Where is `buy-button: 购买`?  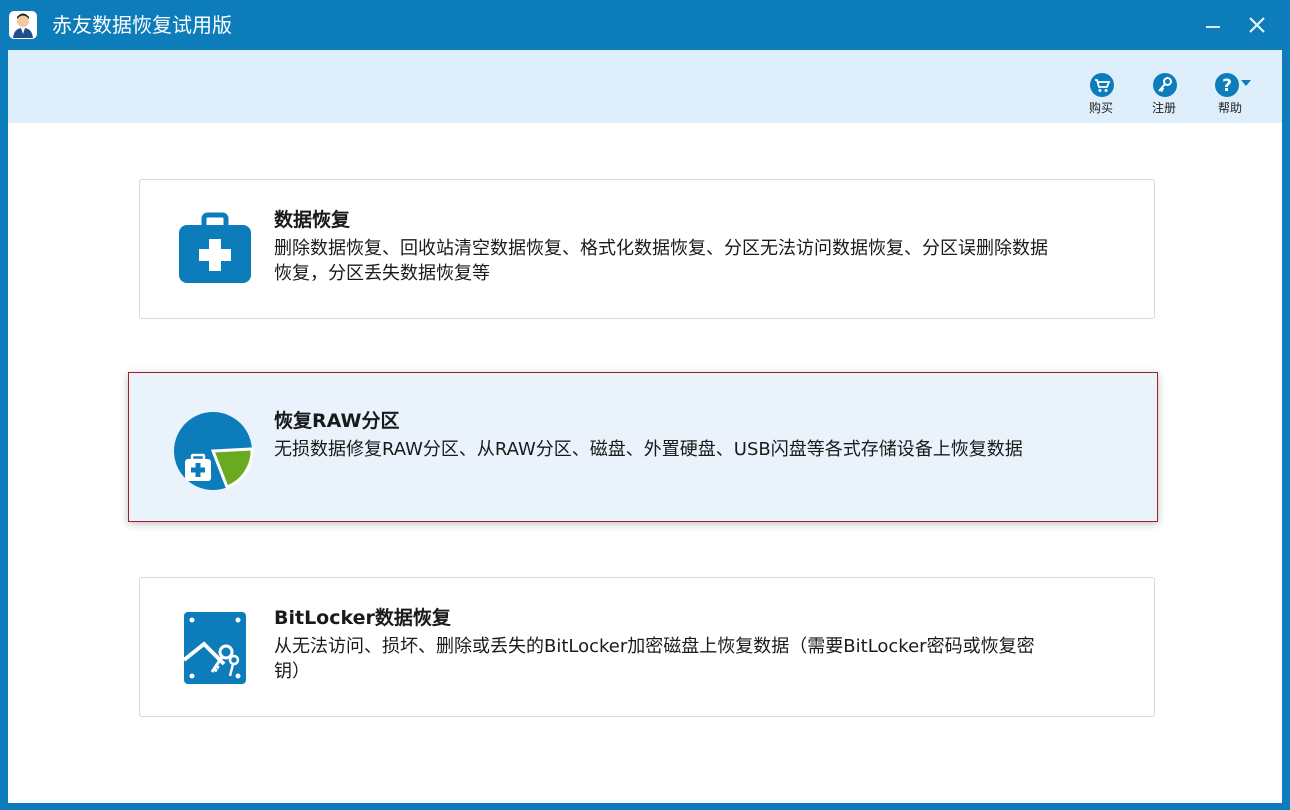
buy-button: 购买 is located at coordinates (1101, 97).